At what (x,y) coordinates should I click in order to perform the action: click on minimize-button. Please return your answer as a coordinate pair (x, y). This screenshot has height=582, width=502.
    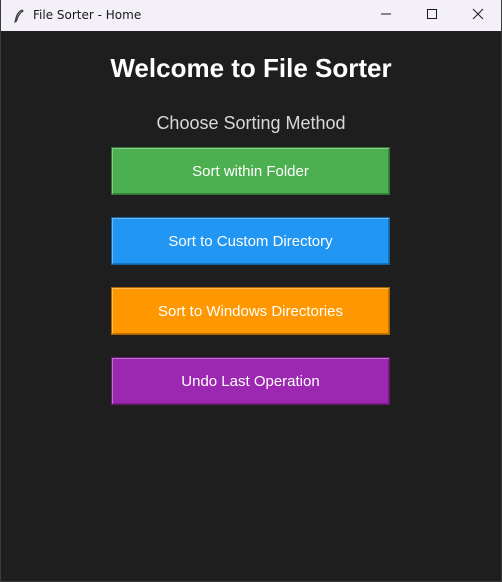
    Looking at the image, I should click on (386, 15).